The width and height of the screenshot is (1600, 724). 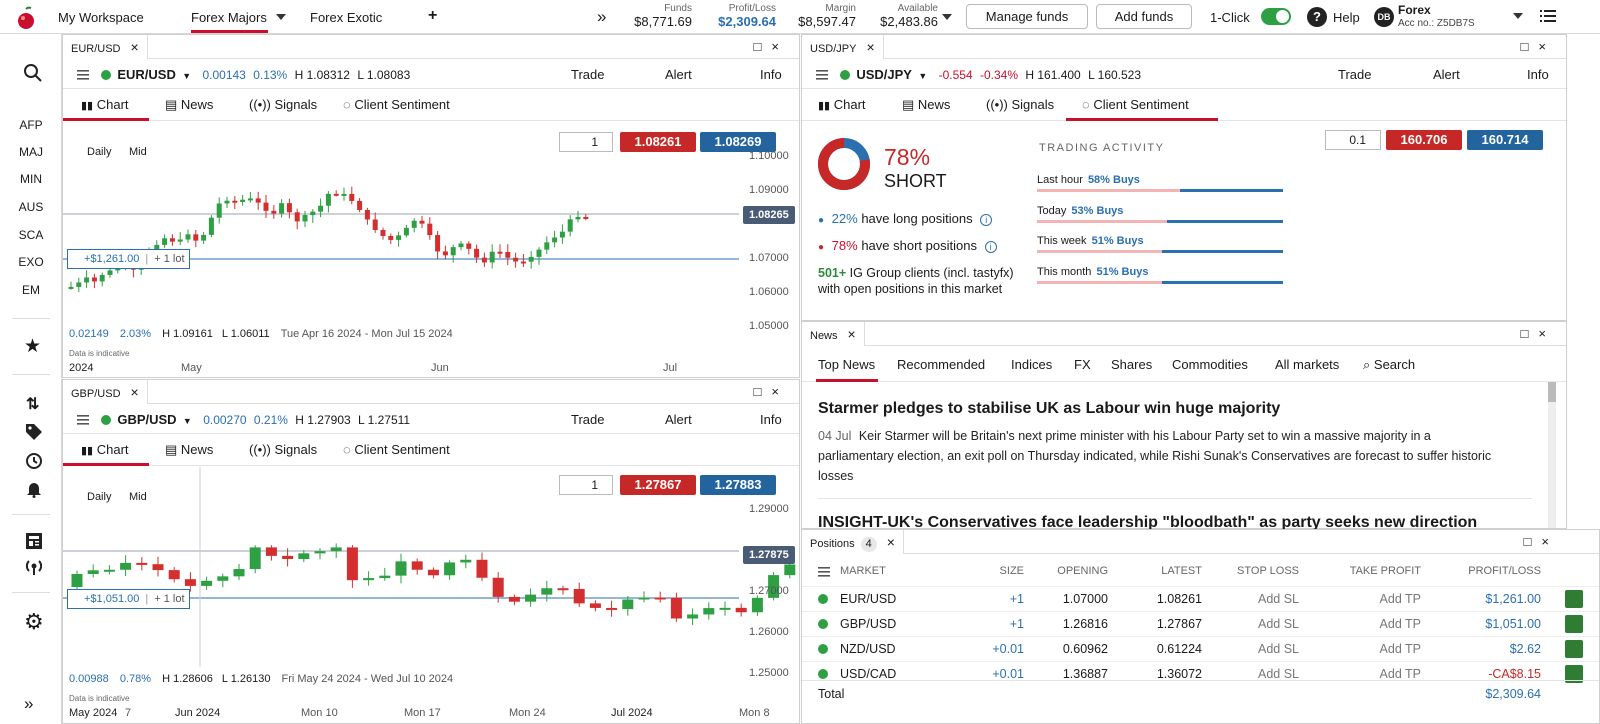 I want to click on column-header: OPENING, so click(x=1082, y=571).